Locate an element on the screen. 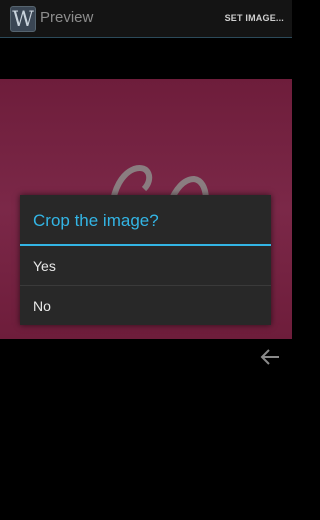 The height and width of the screenshot is (520, 320). dialog-option-no: No is located at coordinates (145, 306).